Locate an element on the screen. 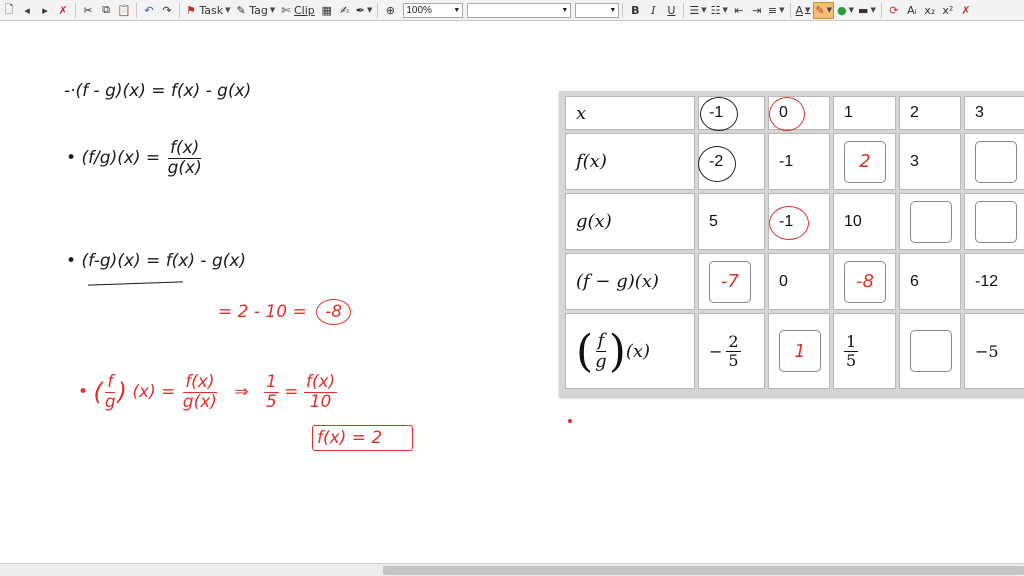  difference-expression: (f-g)(x) = f(x) - g(x) is located at coordinates (164, 261).